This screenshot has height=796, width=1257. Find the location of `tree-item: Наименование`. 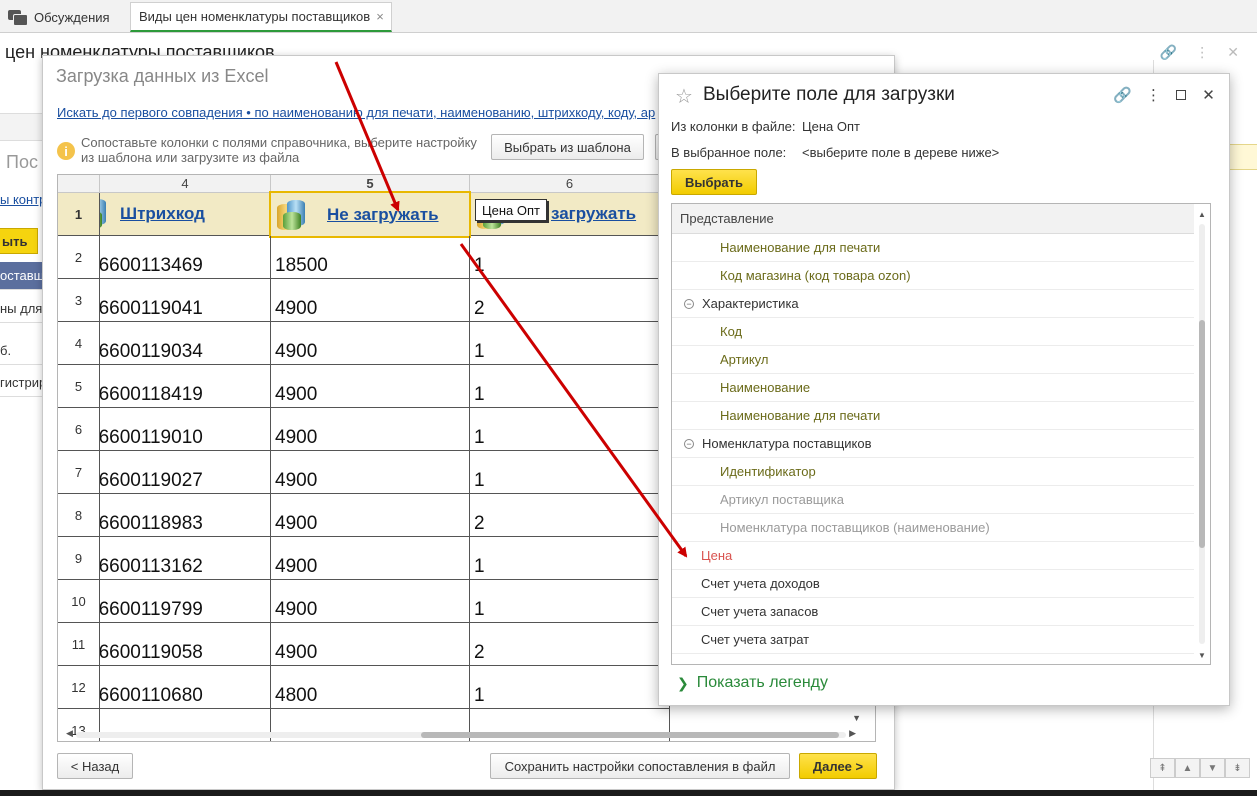

tree-item: Наименование is located at coordinates (933, 388).